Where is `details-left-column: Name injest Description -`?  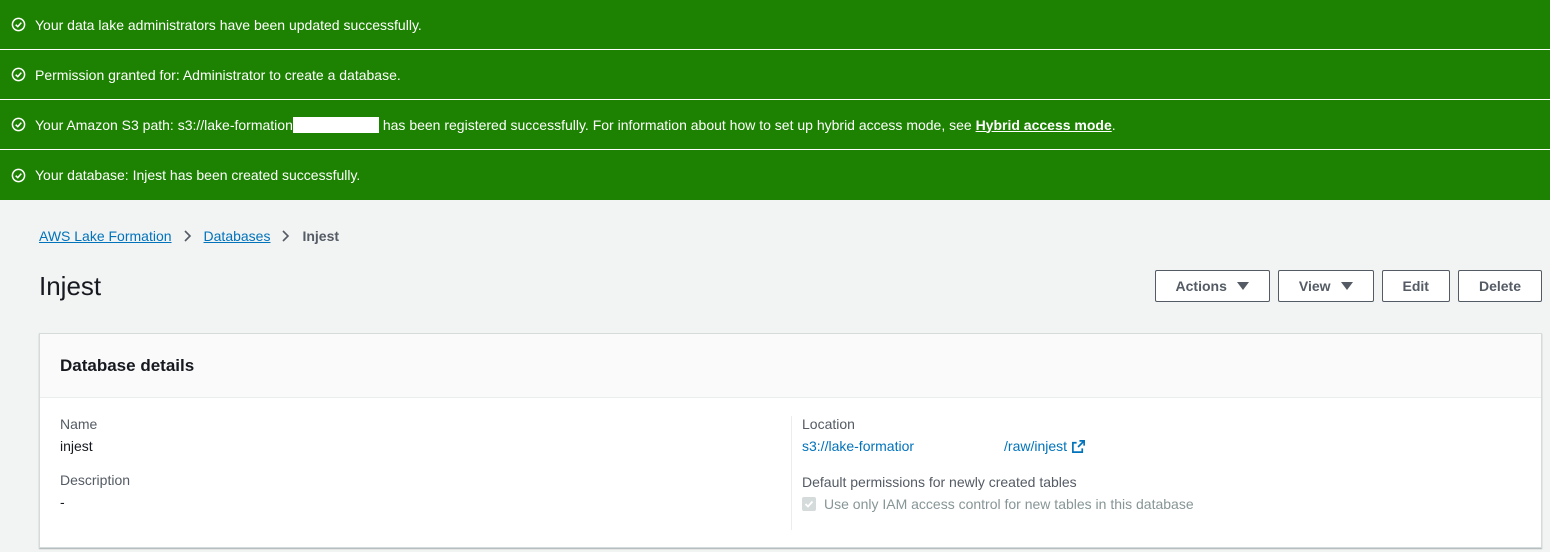 details-left-column: Name injest Description - is located at coordinates (415, 473).